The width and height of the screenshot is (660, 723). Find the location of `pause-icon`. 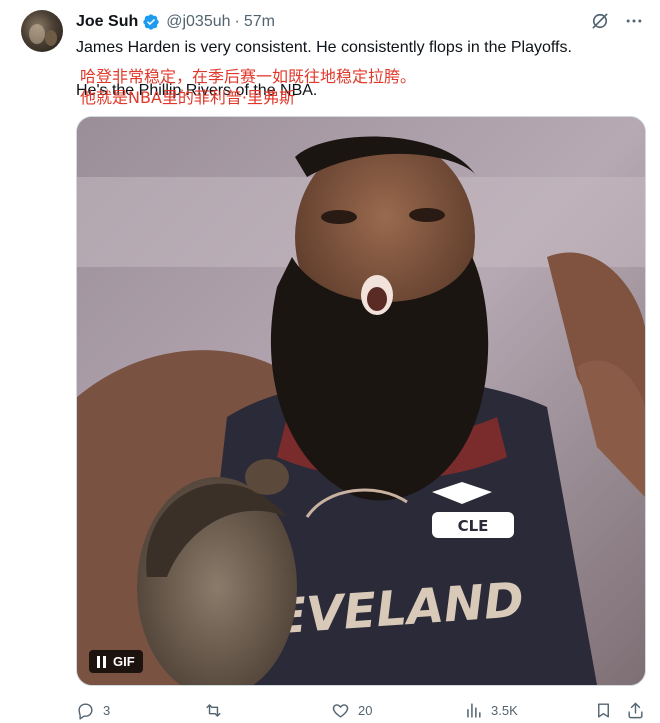

pause-icon is located at coordinates (102, 661).